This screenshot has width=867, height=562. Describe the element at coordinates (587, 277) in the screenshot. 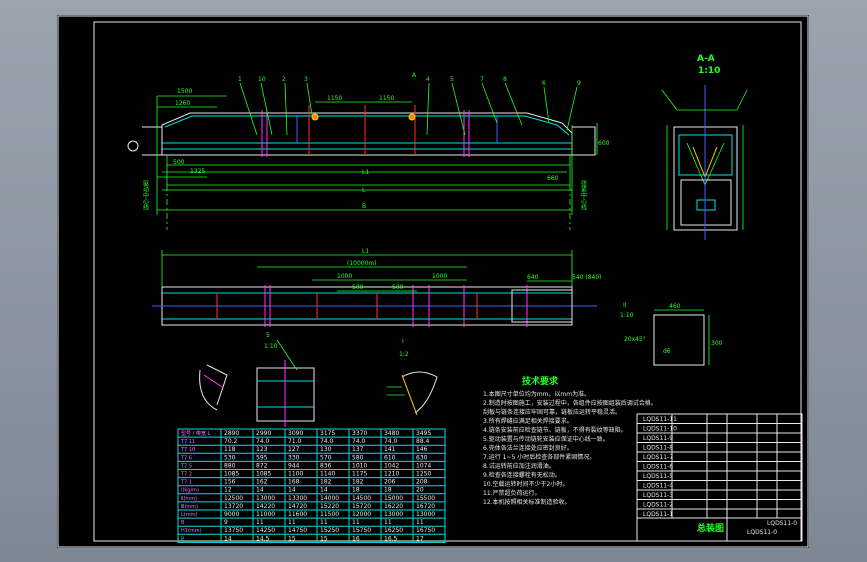

I see `svg-text: 540 (840)` at that location.